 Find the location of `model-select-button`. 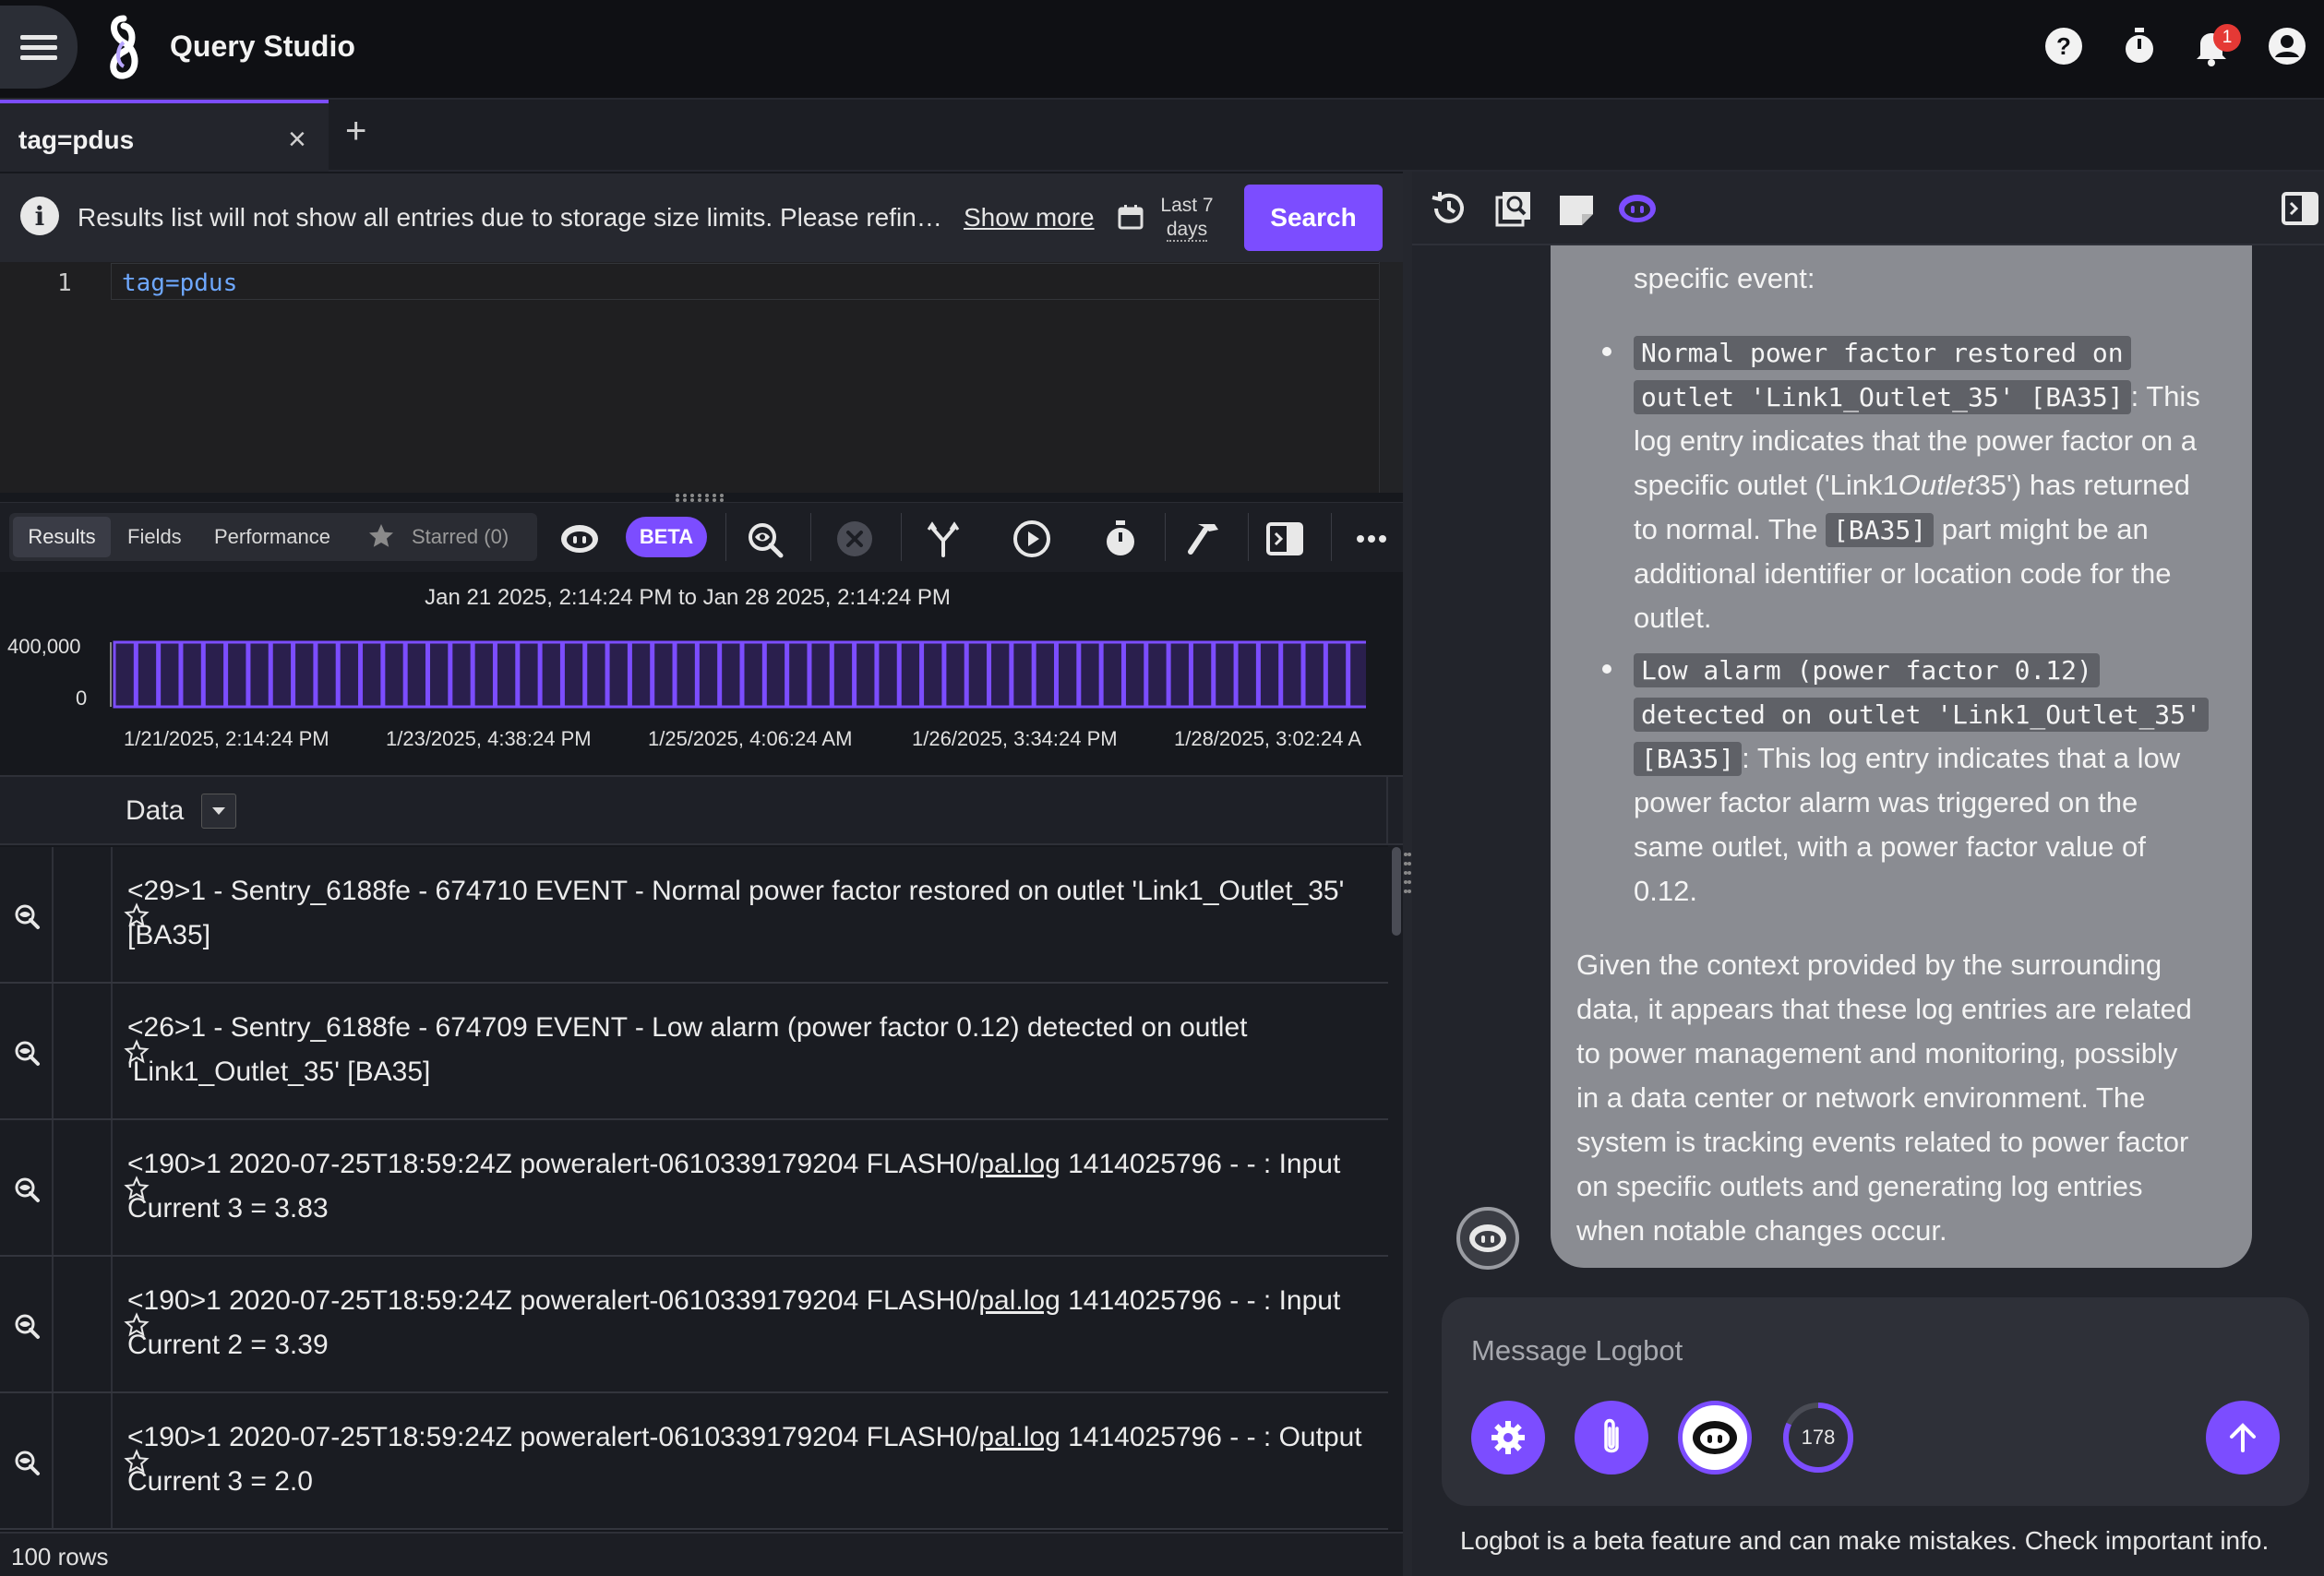

model-select-button is located at coordinates (1715, 1438).